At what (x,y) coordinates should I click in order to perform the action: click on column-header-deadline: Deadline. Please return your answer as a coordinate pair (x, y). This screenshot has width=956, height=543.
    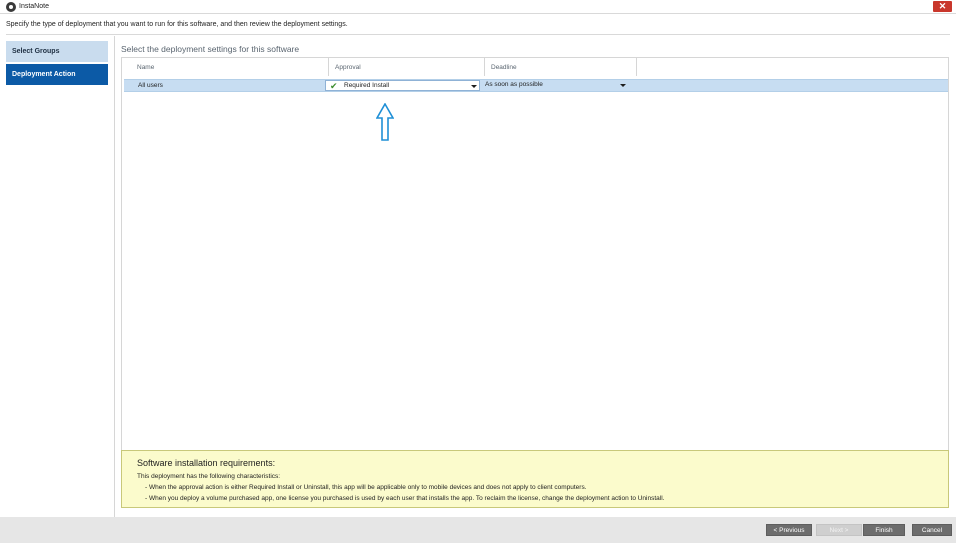
    Looking at the image, I should click on (561, 67).